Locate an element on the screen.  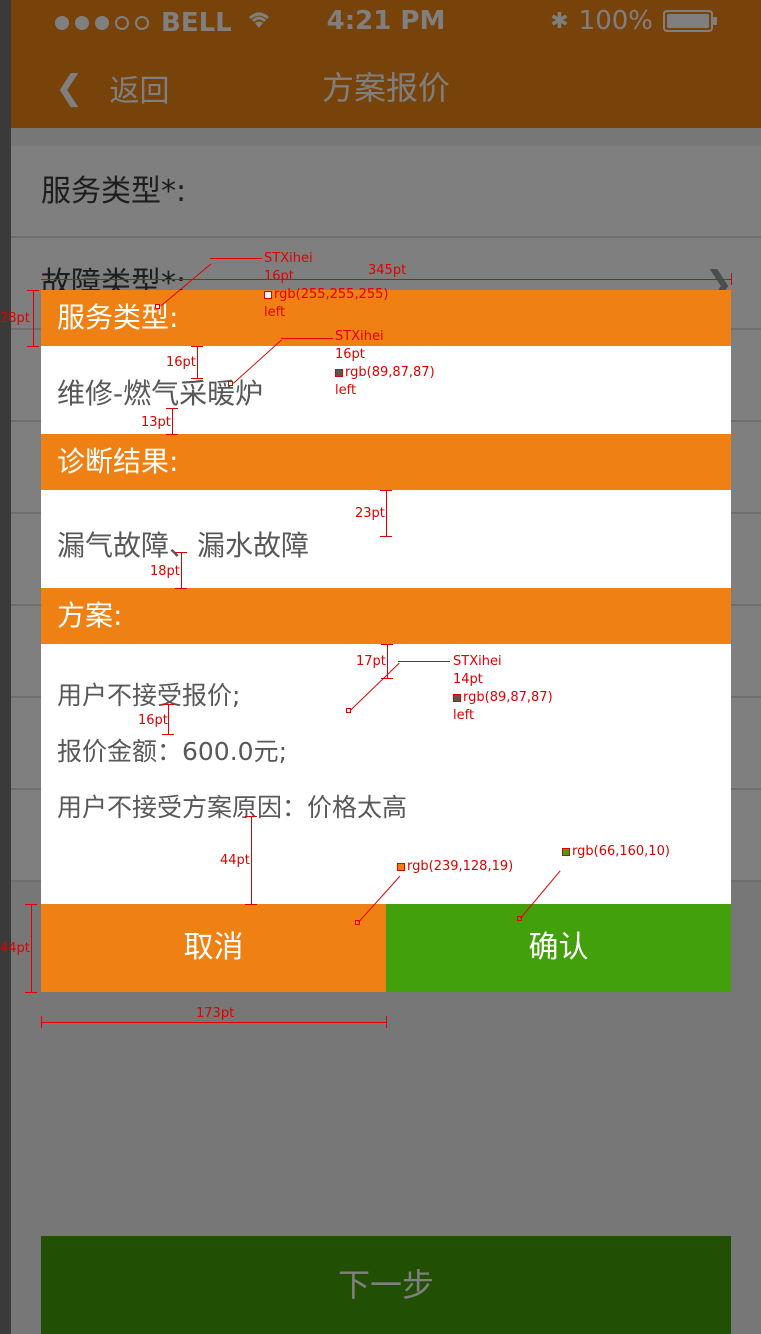
gap-44-label: 44pt is located at coordinates (235, 860).